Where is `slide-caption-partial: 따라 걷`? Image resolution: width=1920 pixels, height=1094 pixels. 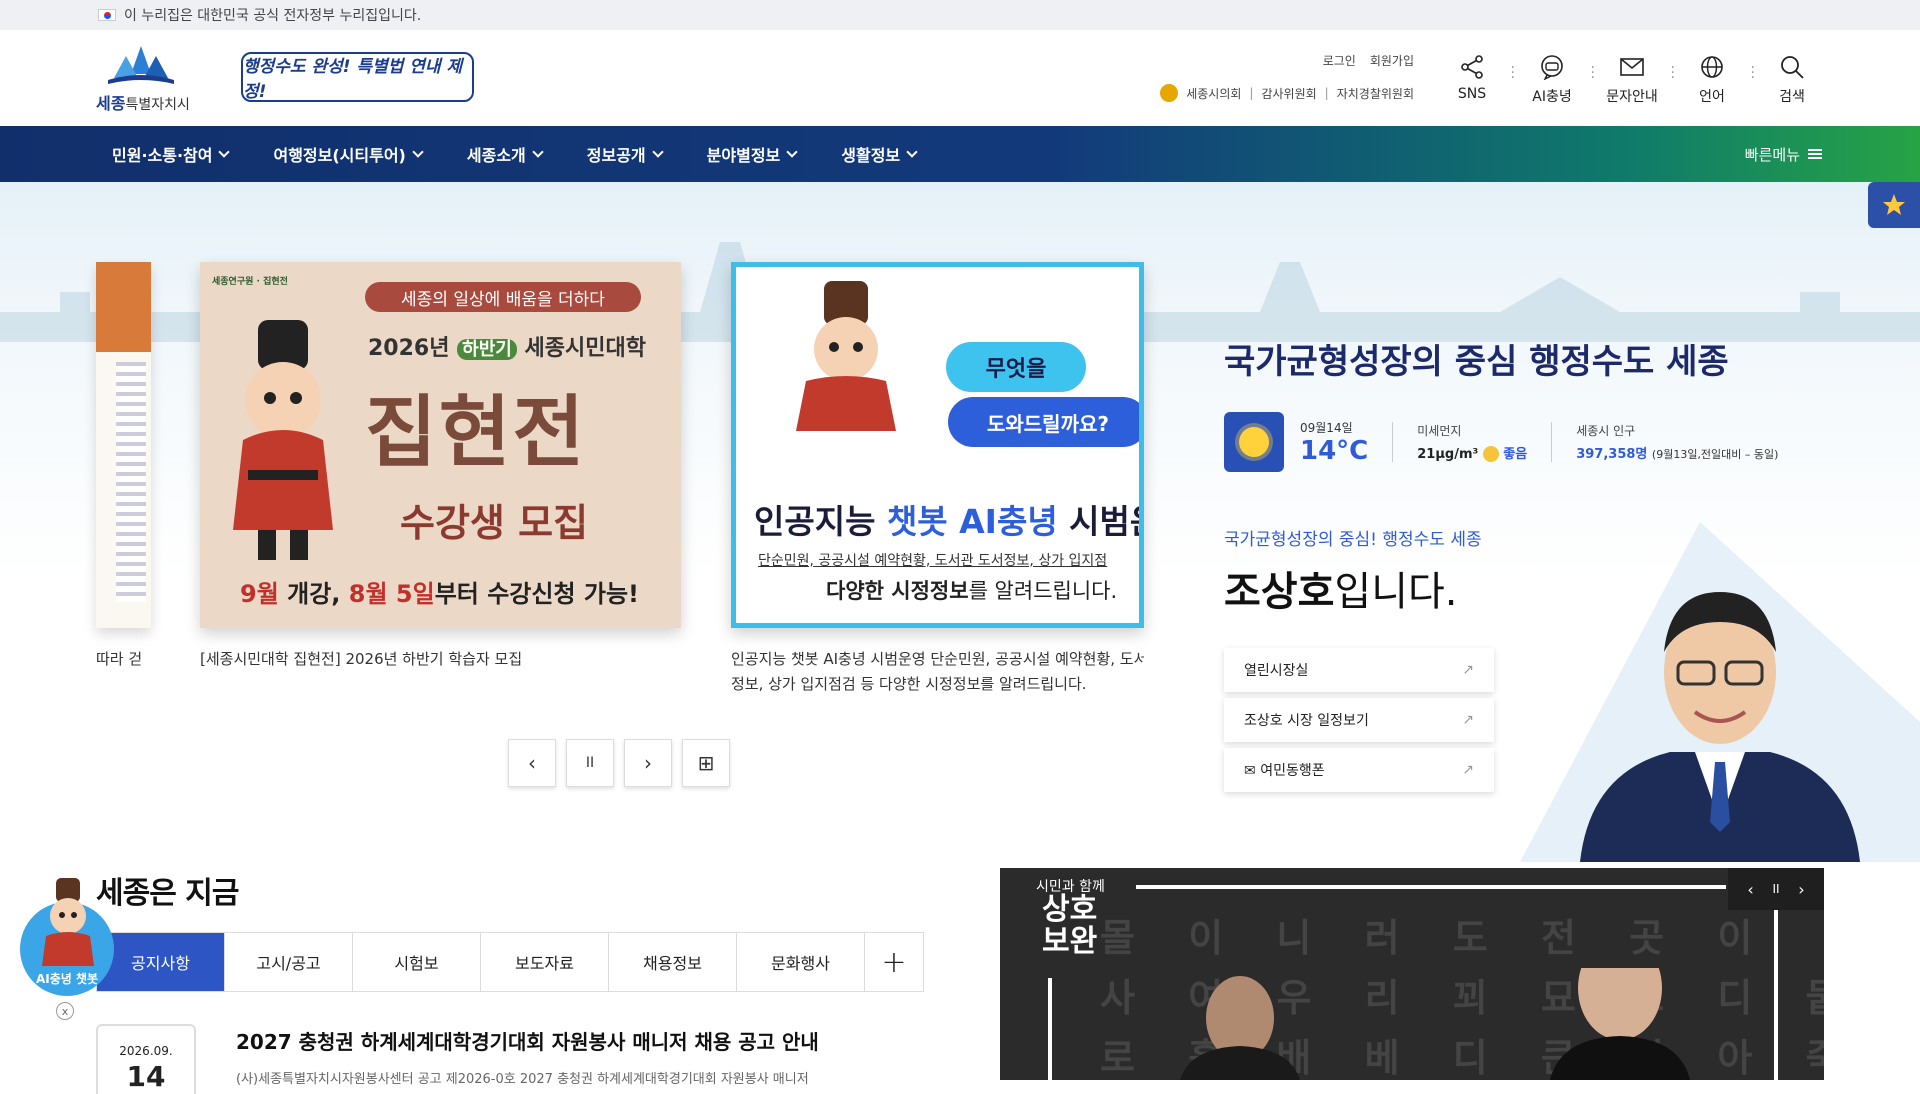 slide-caption-partial: 따라 걷 is located at coordinates (119, 659).